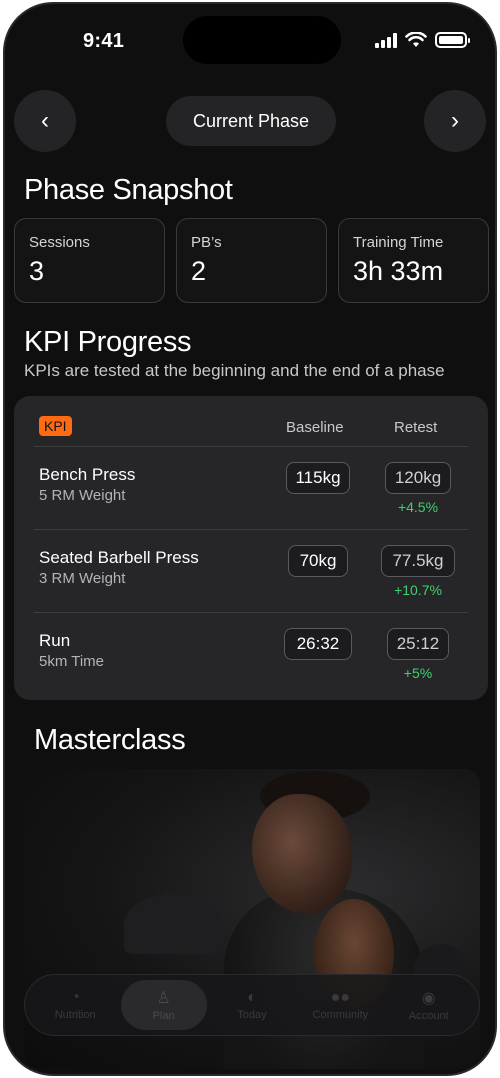 Image resolution: width=500 pixels, height=1078 pixels. I want to click on chevron-left-icon: ‹, so click(45, 120).